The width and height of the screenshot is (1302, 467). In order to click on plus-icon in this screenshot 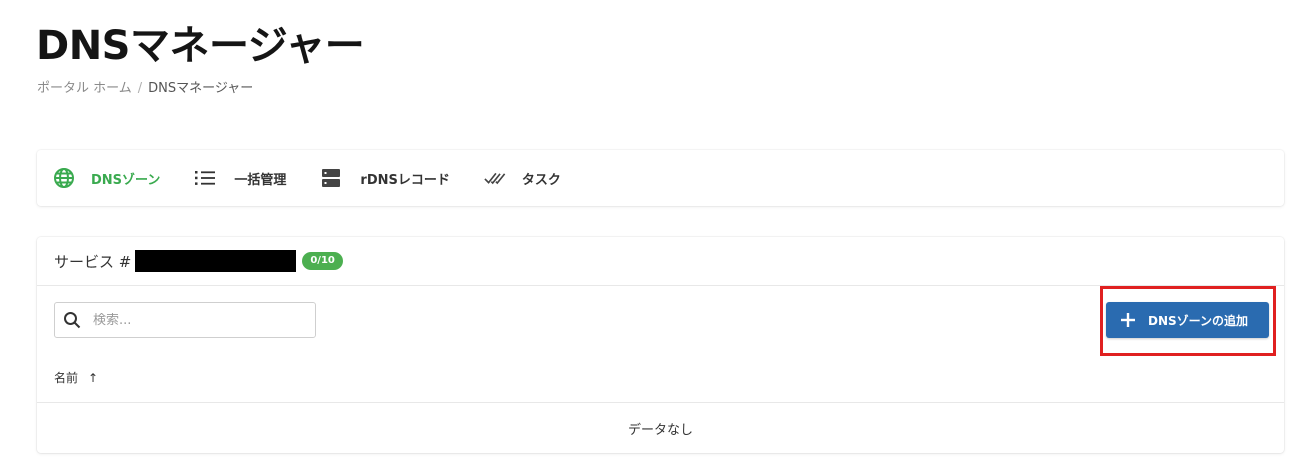, I will do `click(1128, 320)`.